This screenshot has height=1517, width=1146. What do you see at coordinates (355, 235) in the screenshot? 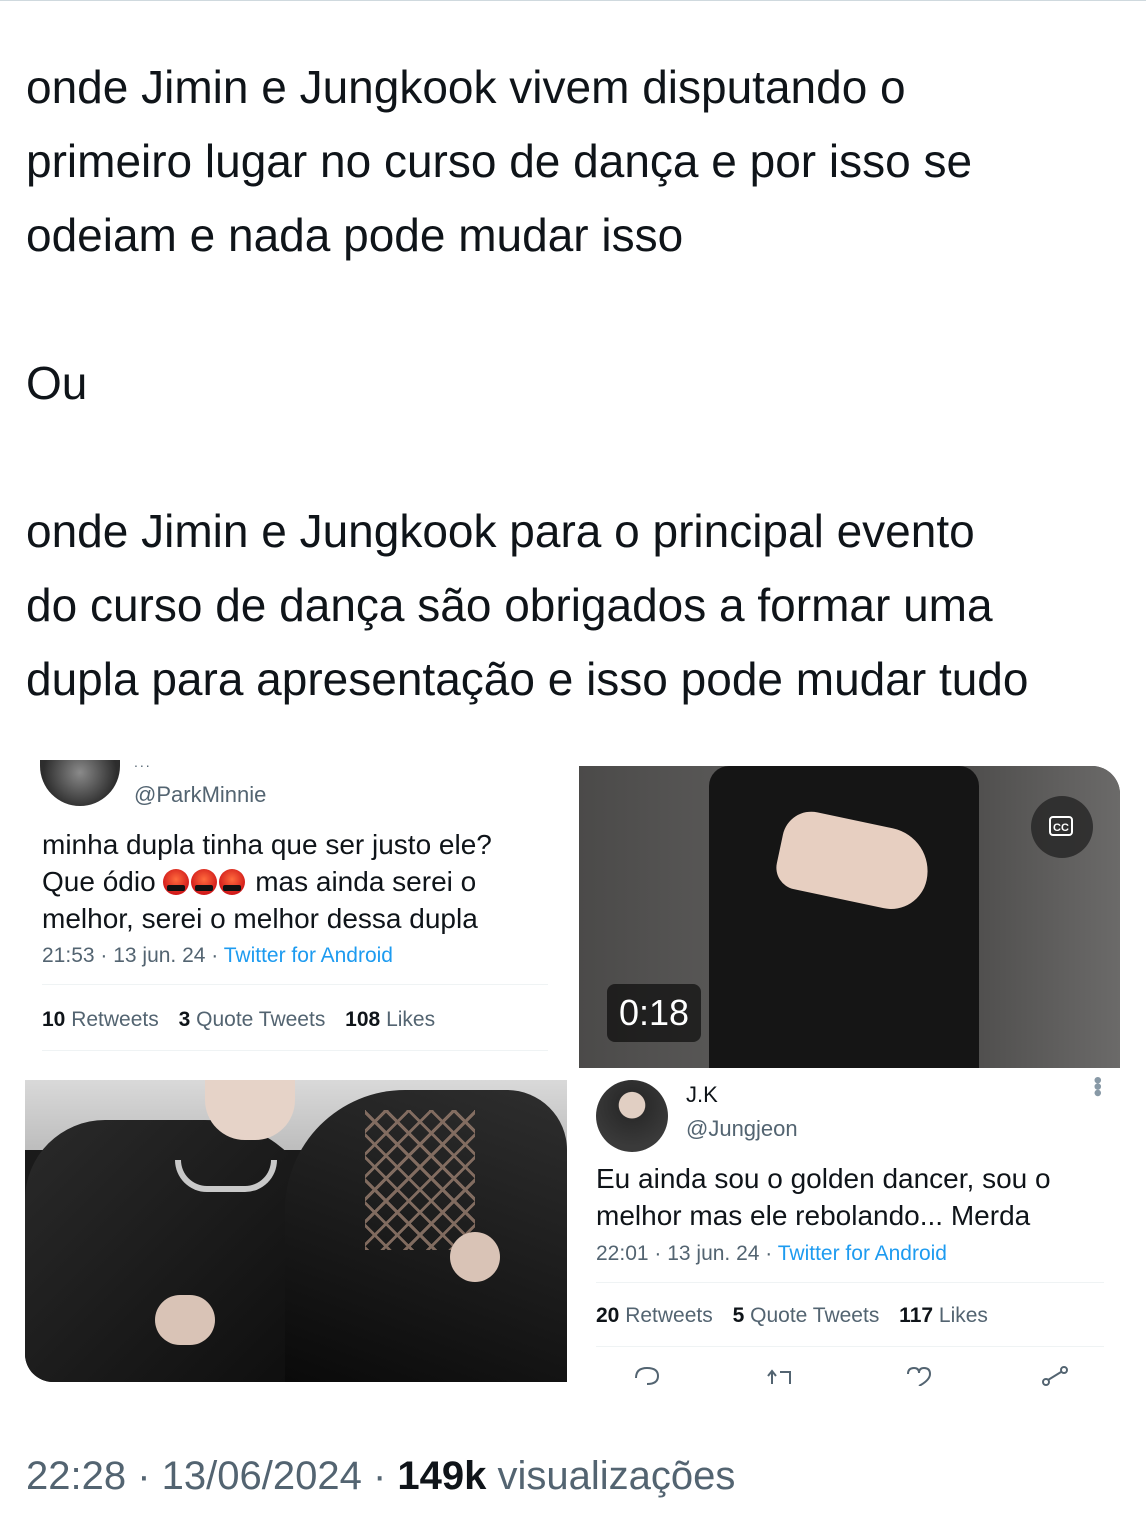
I see `tweet-line: odeiam e nada pode mudar isso` at bounding box center [355, 235].